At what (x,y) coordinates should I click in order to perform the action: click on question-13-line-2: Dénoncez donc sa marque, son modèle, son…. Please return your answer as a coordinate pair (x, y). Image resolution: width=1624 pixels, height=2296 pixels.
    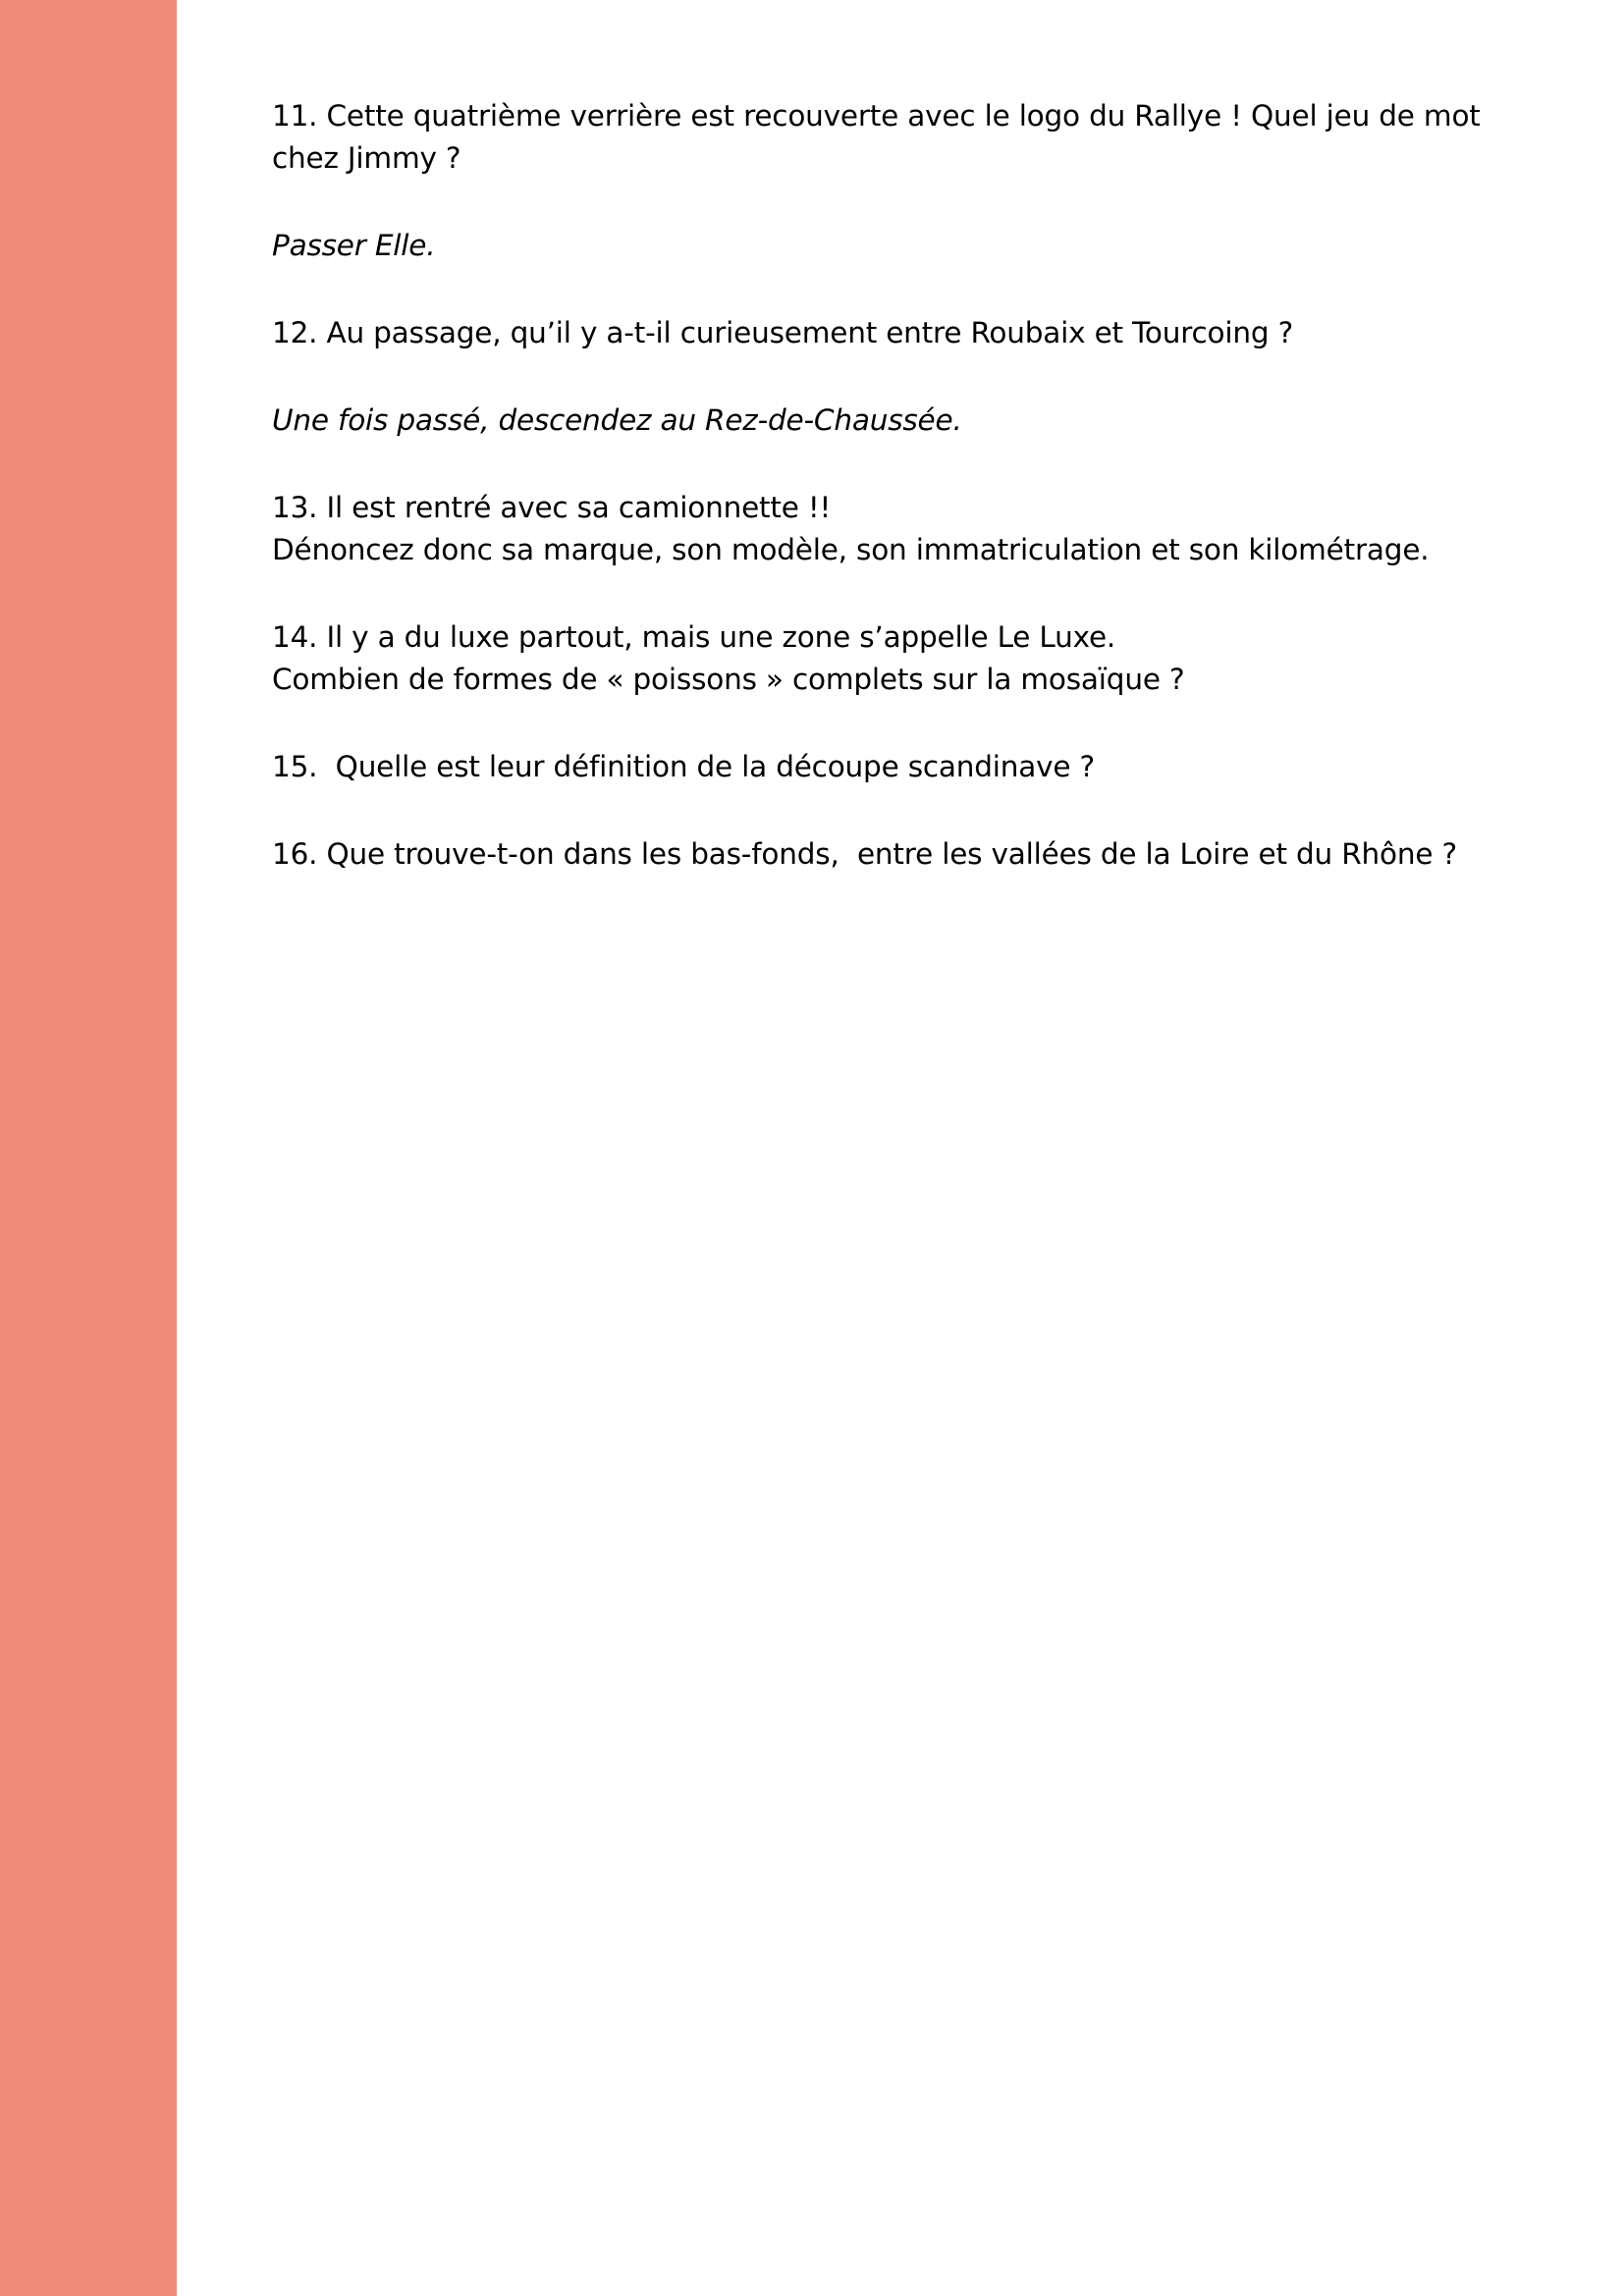
    Looking at the image, I should click on (851, 549).